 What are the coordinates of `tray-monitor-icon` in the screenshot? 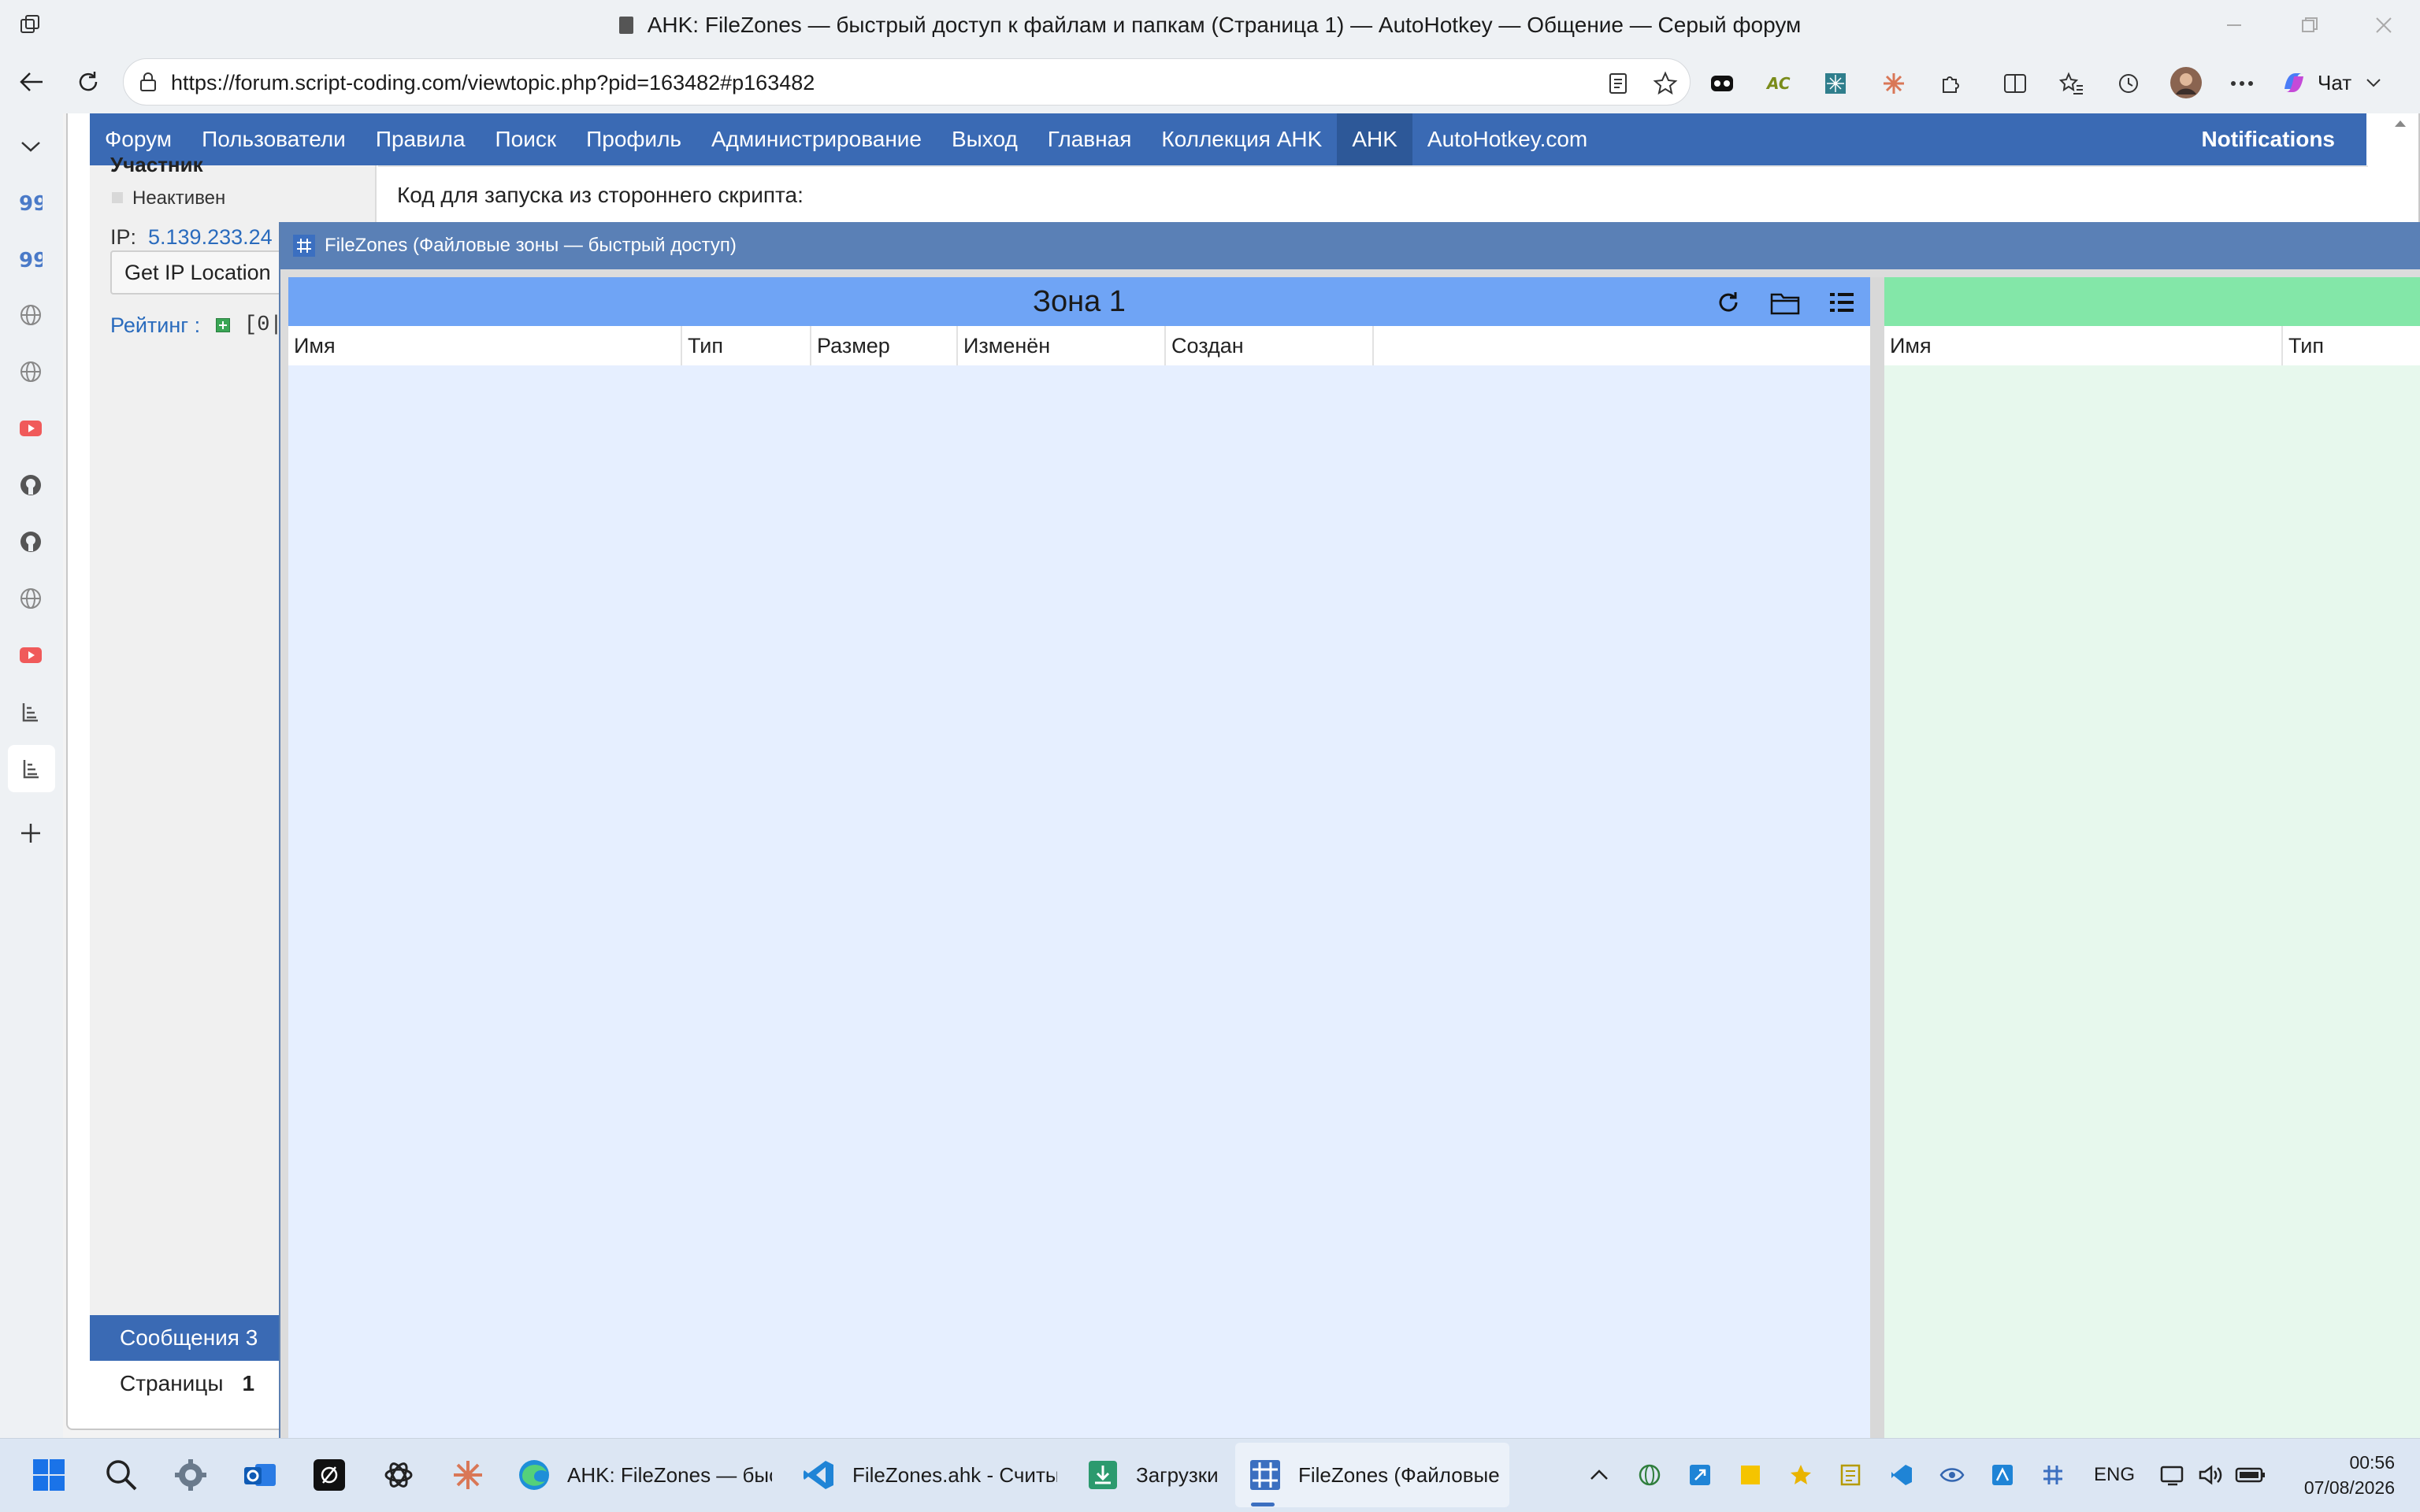 It's located at (2172, 1475).